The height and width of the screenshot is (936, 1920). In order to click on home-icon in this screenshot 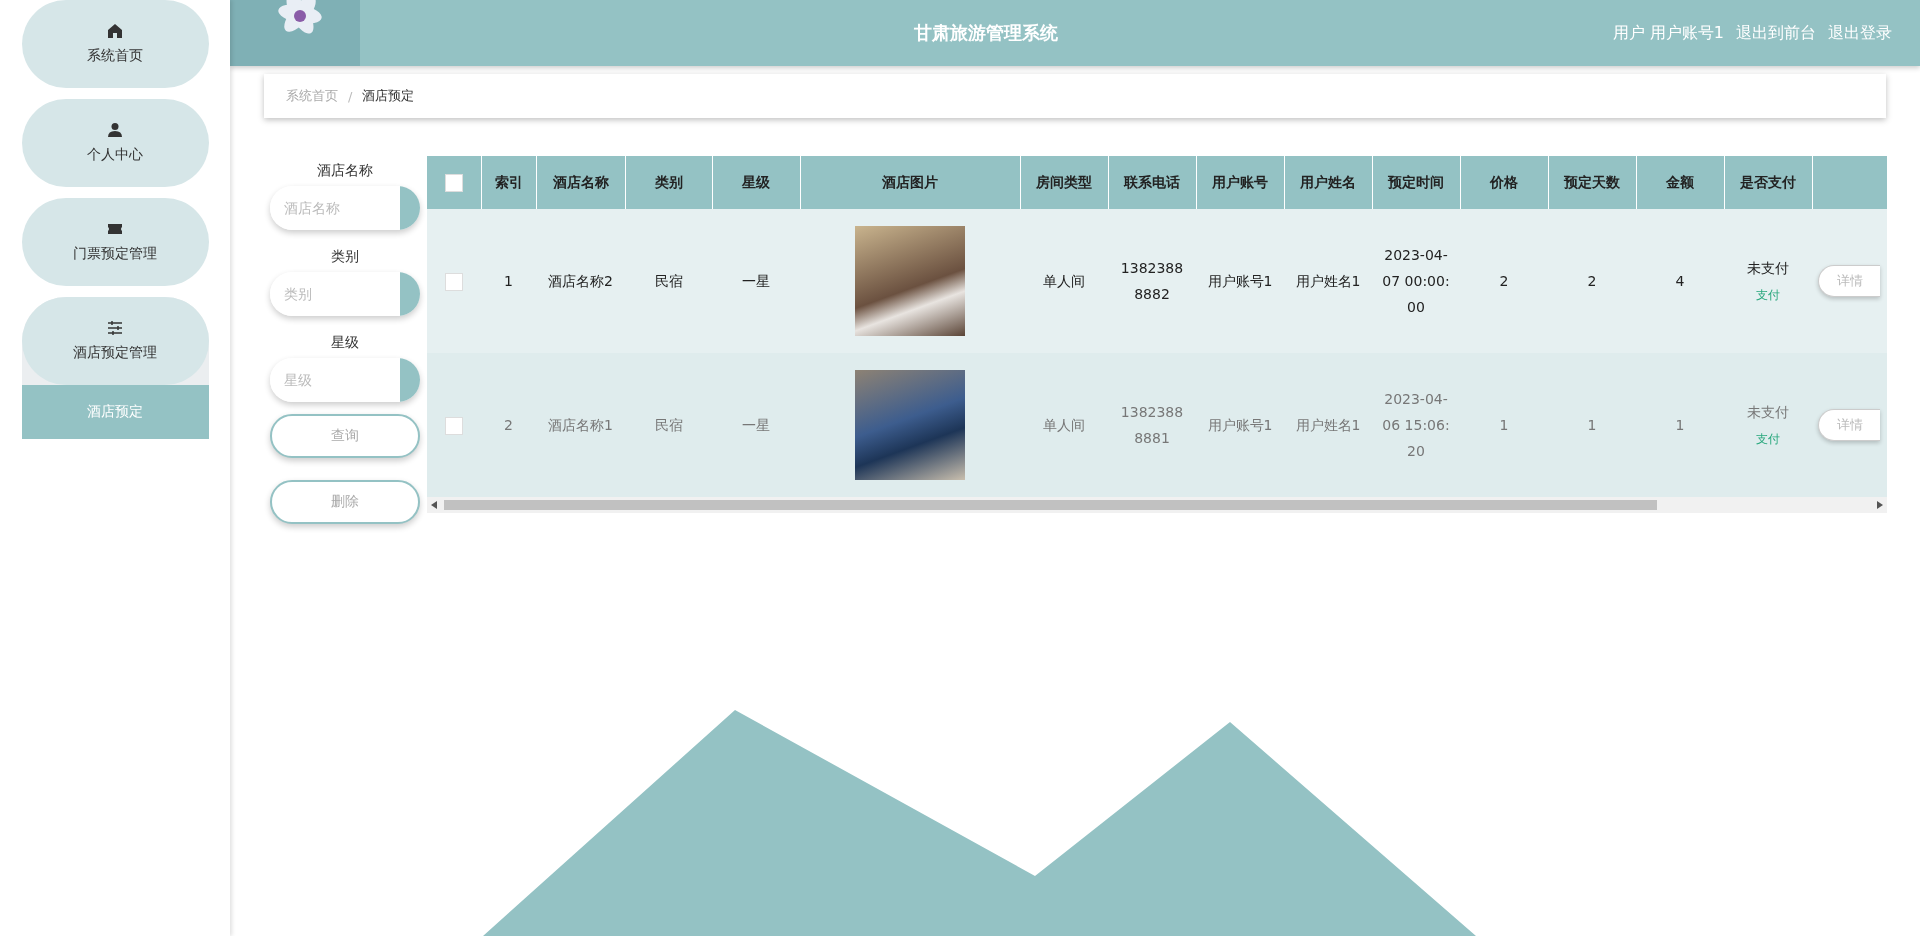, I will do `click(115, 31)`.